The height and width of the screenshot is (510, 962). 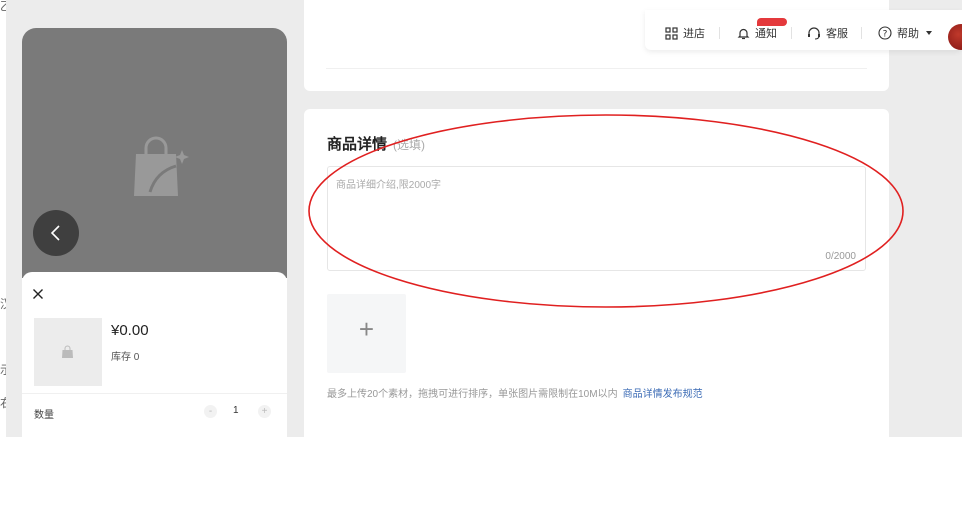 What do you see at coordinates (210, 411) in the screenshot?
I see `quantity-minus-button: -` at bounding box center [210, 411].